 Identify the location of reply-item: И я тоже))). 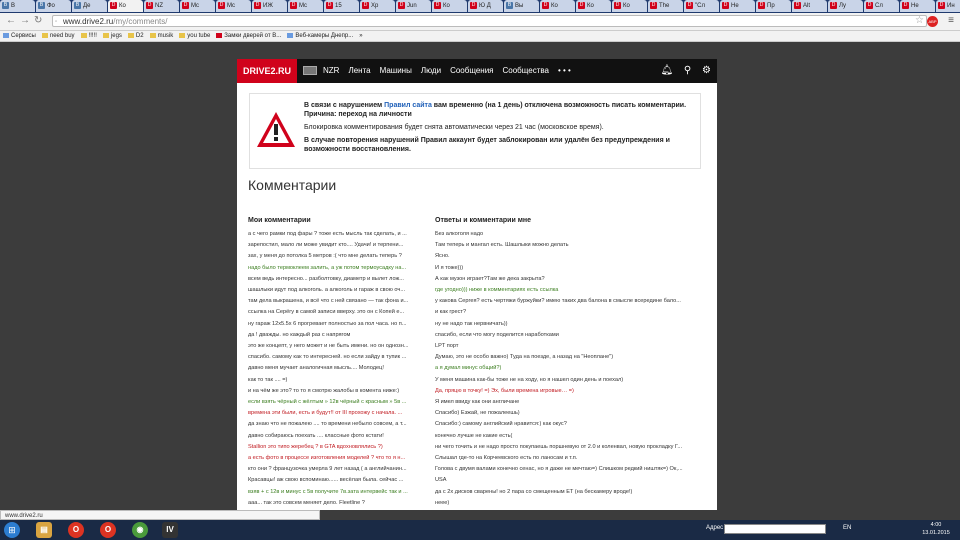
(568, 268).